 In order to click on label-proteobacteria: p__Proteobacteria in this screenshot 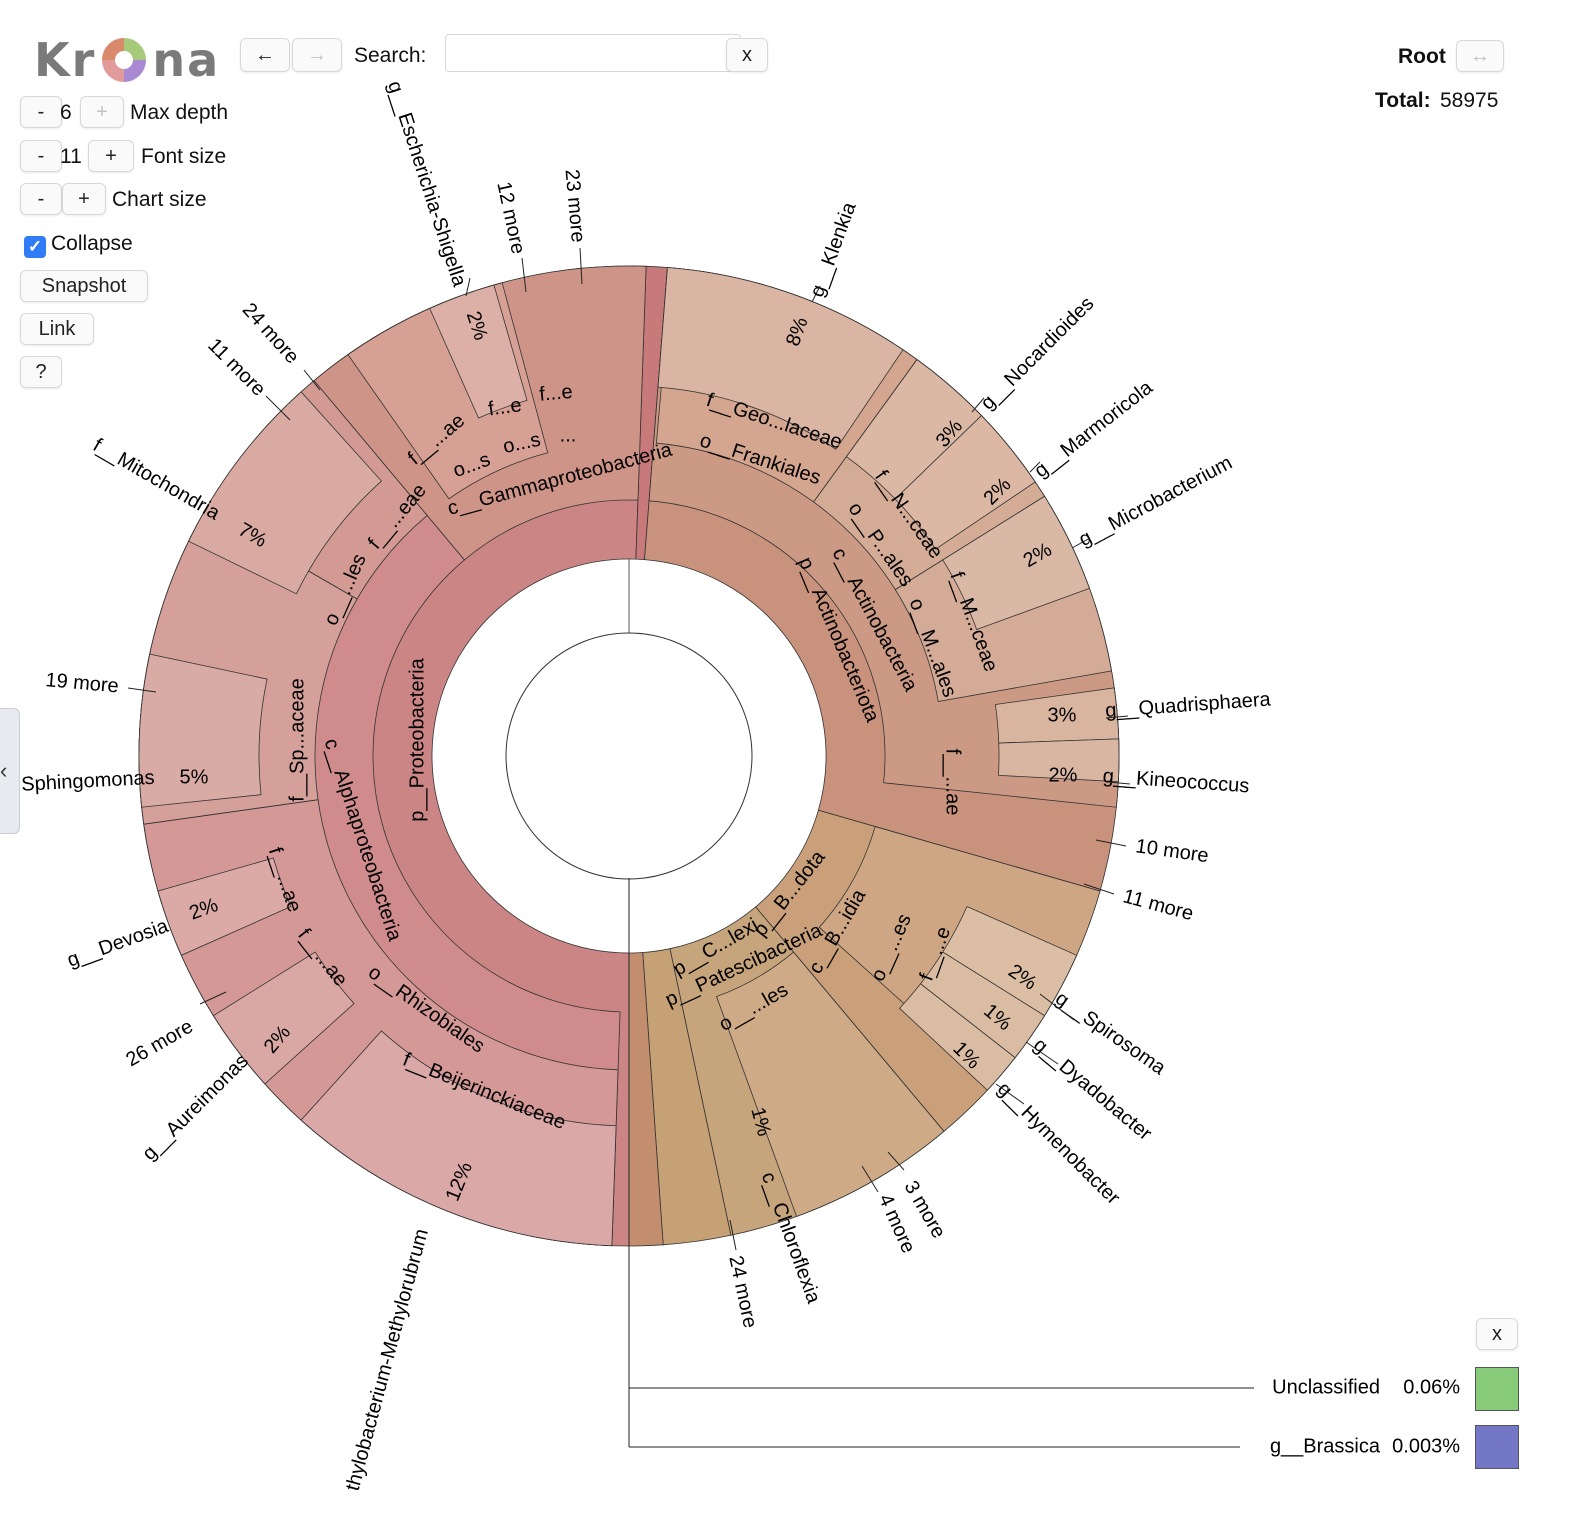, I will do `click(417, 739)`.